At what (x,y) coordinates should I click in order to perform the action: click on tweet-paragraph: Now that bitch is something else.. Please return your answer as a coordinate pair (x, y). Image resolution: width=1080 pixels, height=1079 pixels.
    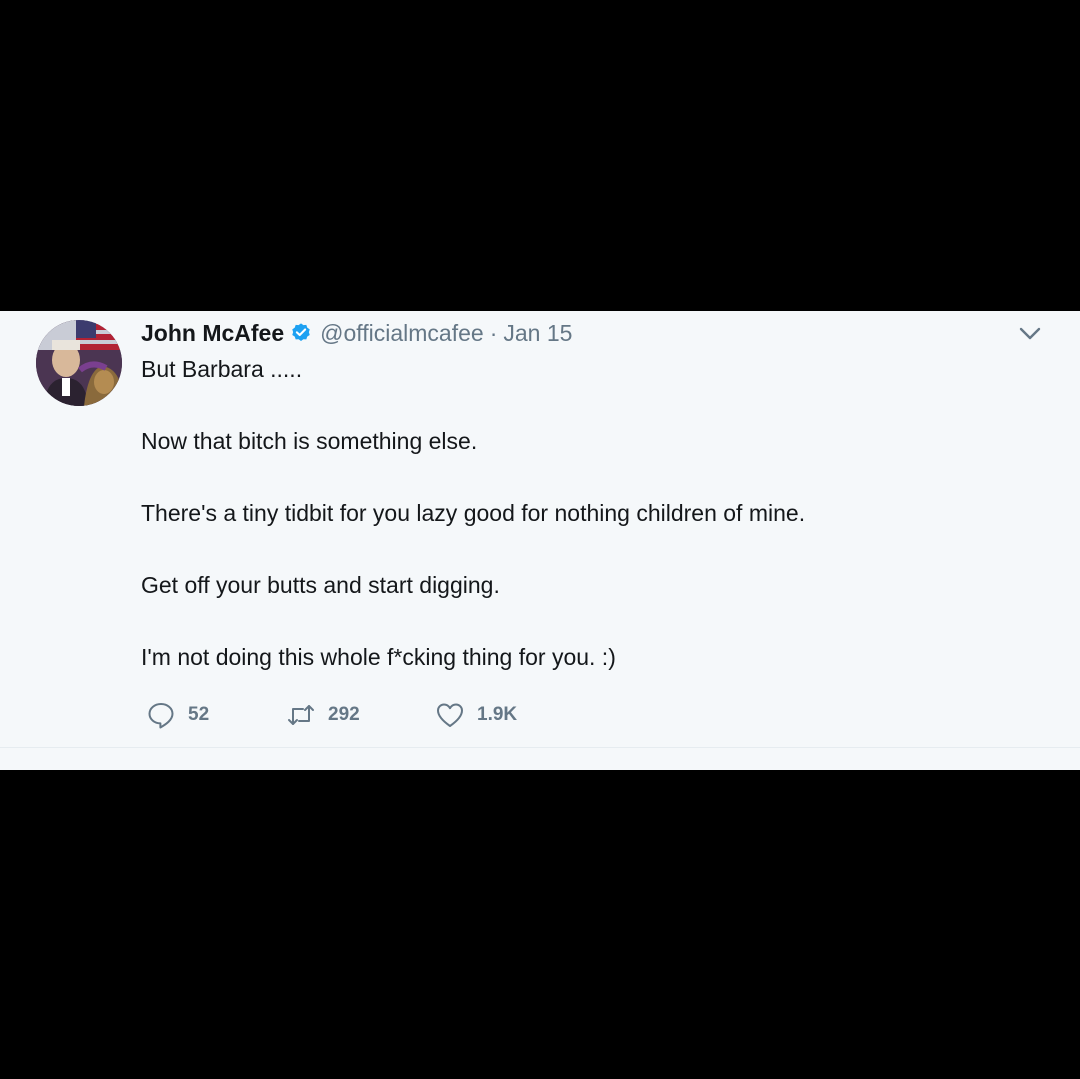
    Looking at the image, I should click on (309, 441).